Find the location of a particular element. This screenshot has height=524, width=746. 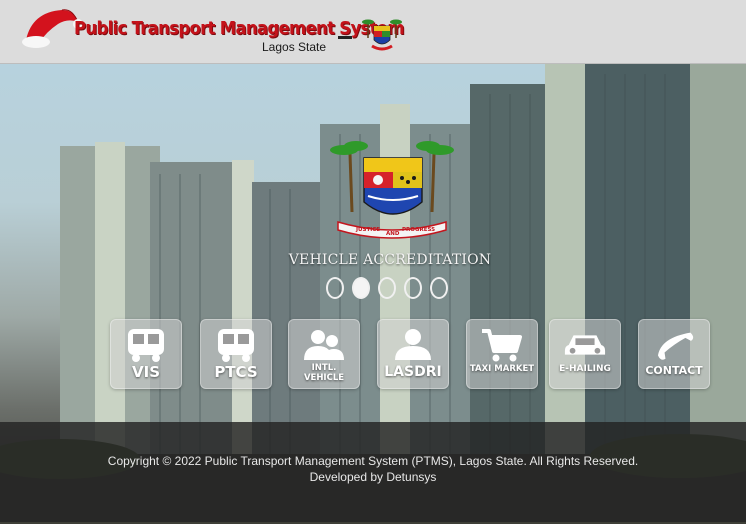

tile-label: VIS is located at coordinates (146, 372).